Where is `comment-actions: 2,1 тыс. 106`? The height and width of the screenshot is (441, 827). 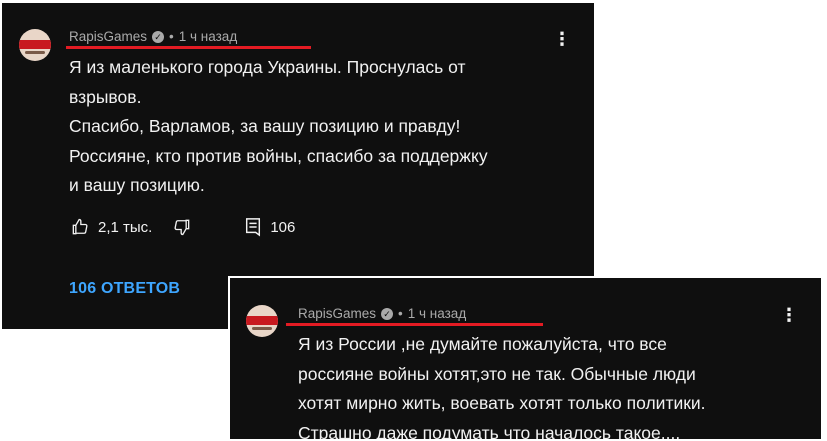 comment-actions: 2,1 тыс. 106 is located at coordinates (182, 227).